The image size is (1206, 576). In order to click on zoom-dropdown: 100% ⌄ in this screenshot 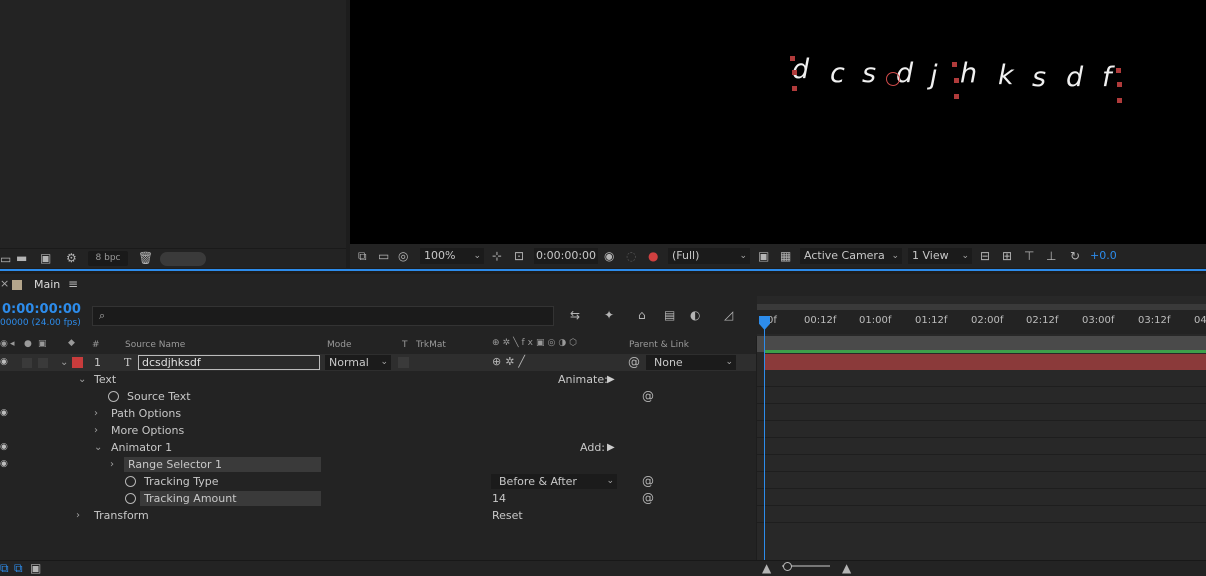, I will do `click(452, 256)`.